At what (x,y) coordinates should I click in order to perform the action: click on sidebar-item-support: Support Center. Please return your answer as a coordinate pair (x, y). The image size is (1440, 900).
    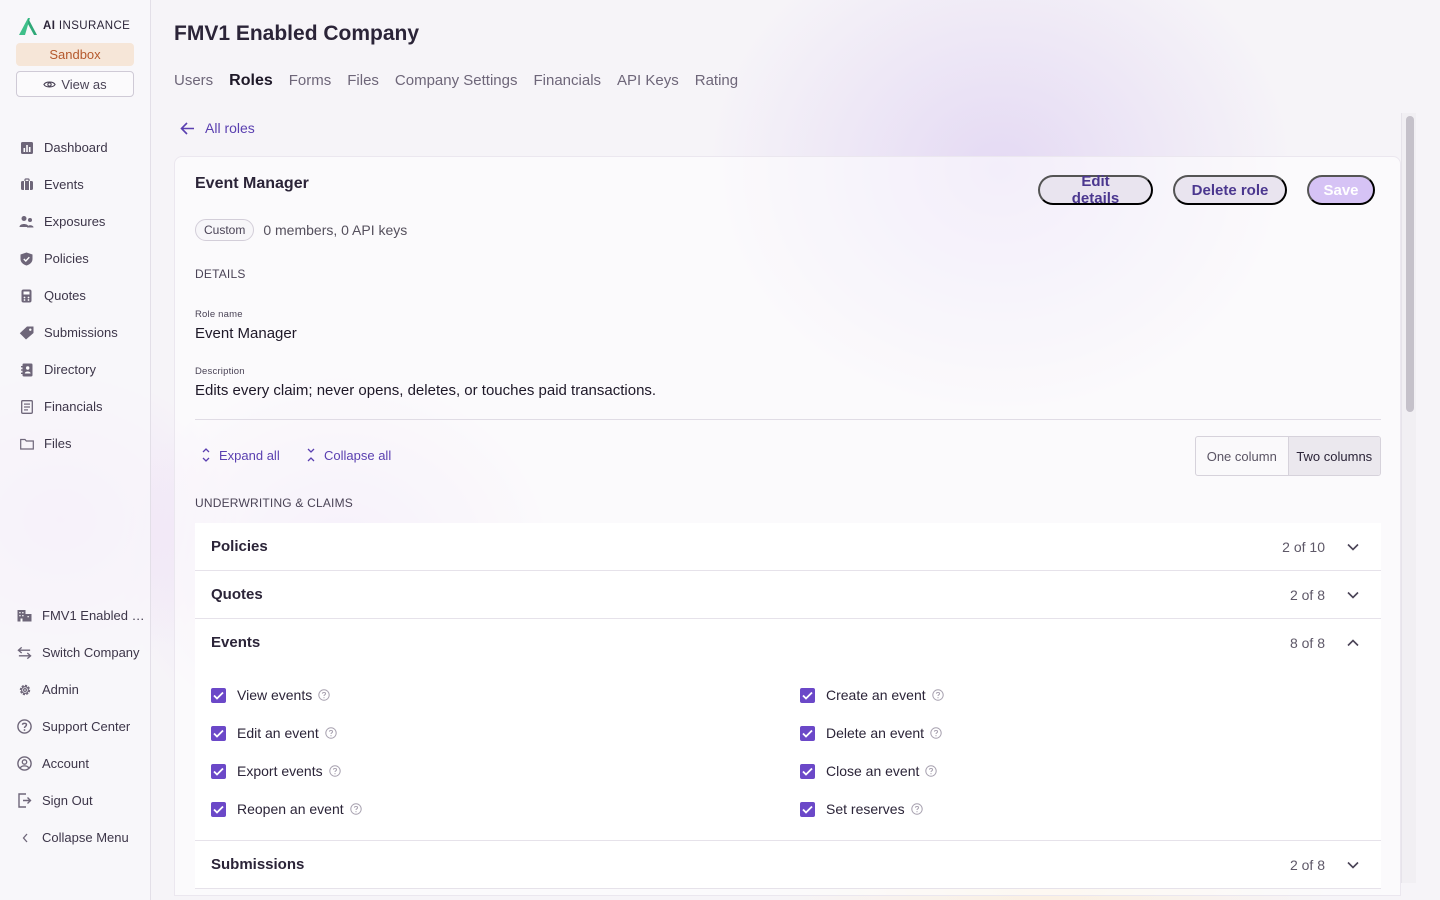
    Looking at the image, I should click on (75, 726).